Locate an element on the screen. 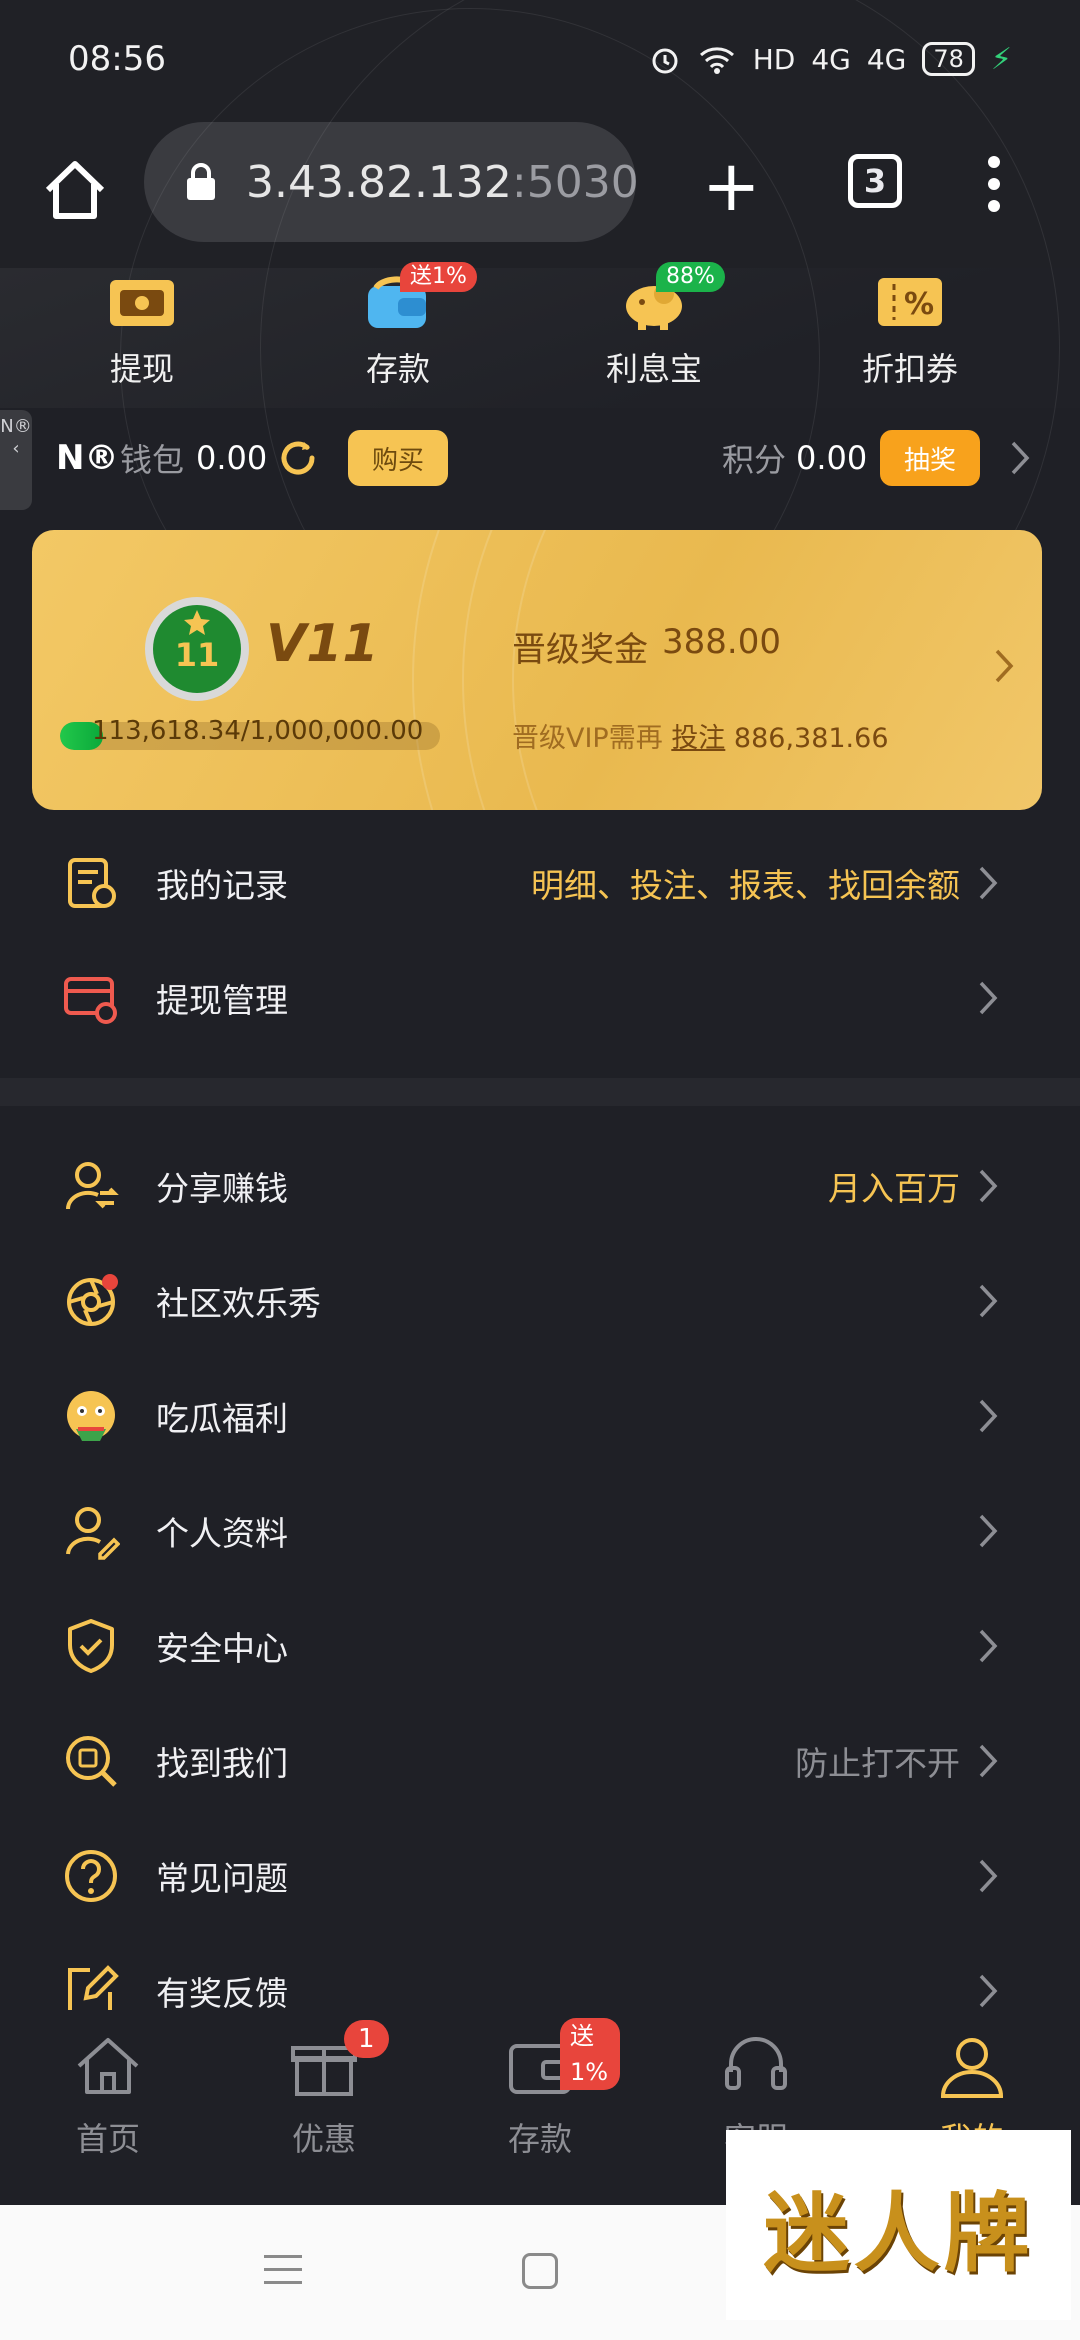 This screenshot has height=2340, width=1080. wallet-row: N® 钱包 0.00 购买 积分 0.00 抽奖 is located at coordinates (540, 458).